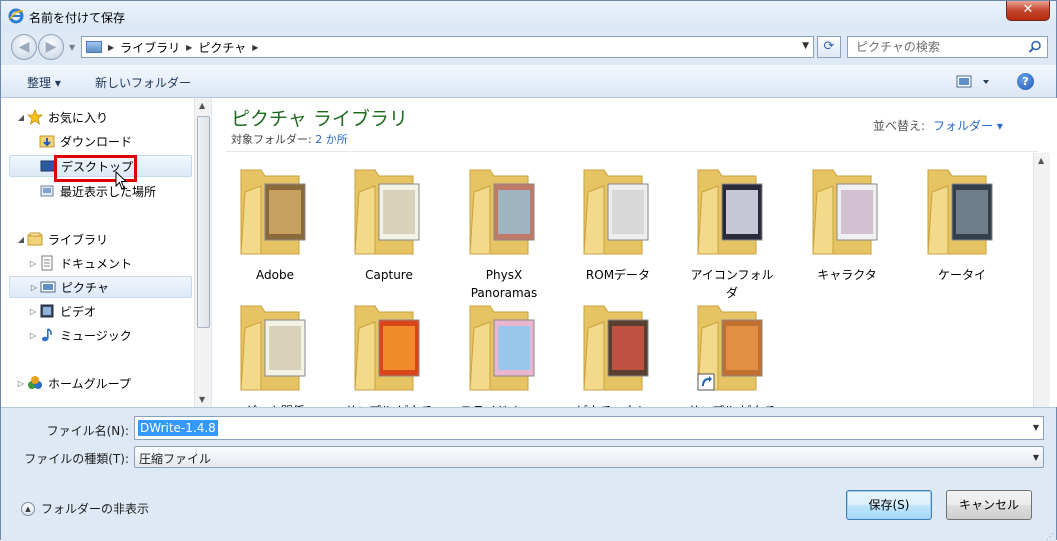 The width and height of the screenshot is (1057, 541). I want to click on nav-item-homegroup: ▷ ホームグループ, so click(100, 383).